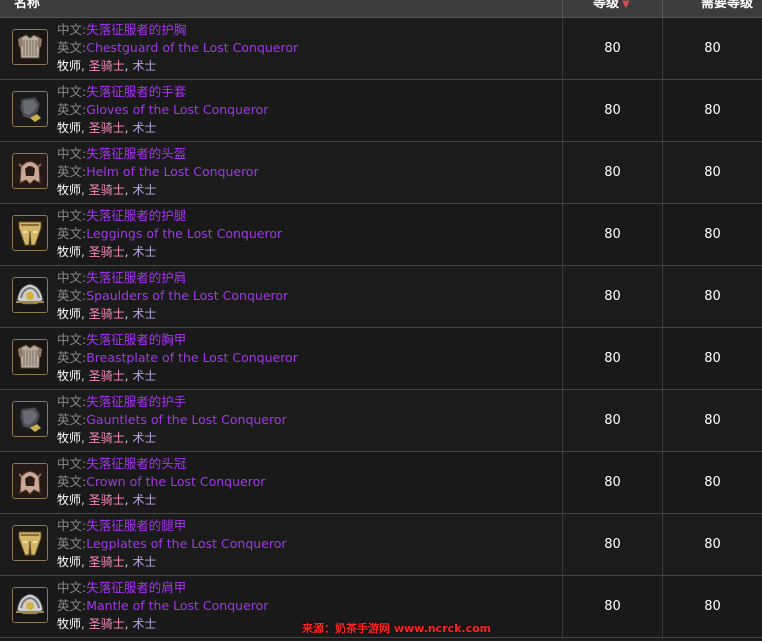 The height and width of the screenshot is (641, 762). I want to click on item-name-zh: 失落征服者的头盔, so click(136, 153).